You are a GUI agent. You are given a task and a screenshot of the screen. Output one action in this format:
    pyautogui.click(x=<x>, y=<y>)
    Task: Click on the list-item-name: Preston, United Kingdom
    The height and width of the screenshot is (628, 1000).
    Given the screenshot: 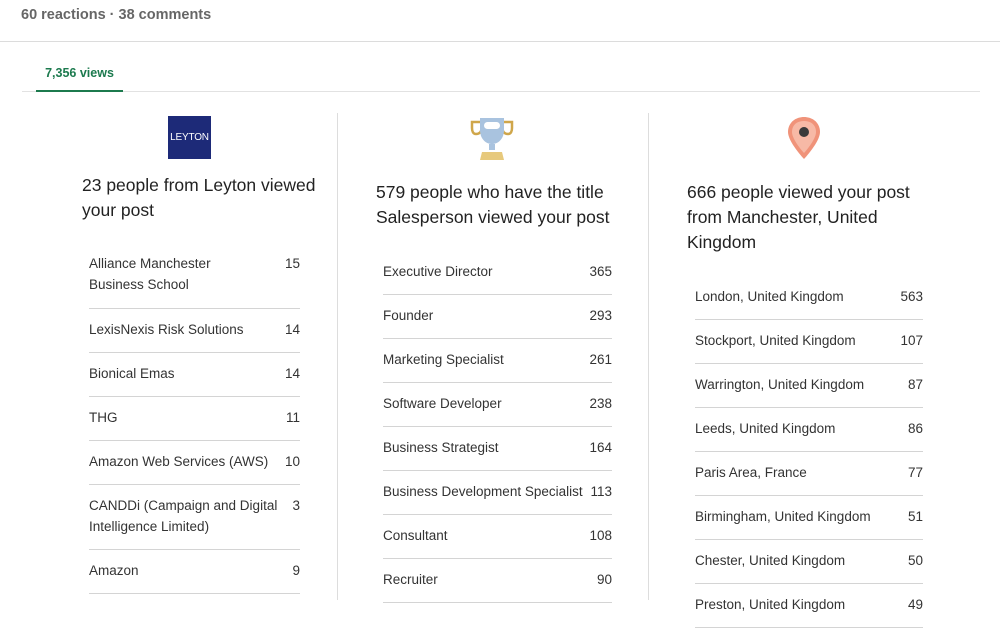 What is the action you would take?
    pyautogui.click(x=770, y=604)
    